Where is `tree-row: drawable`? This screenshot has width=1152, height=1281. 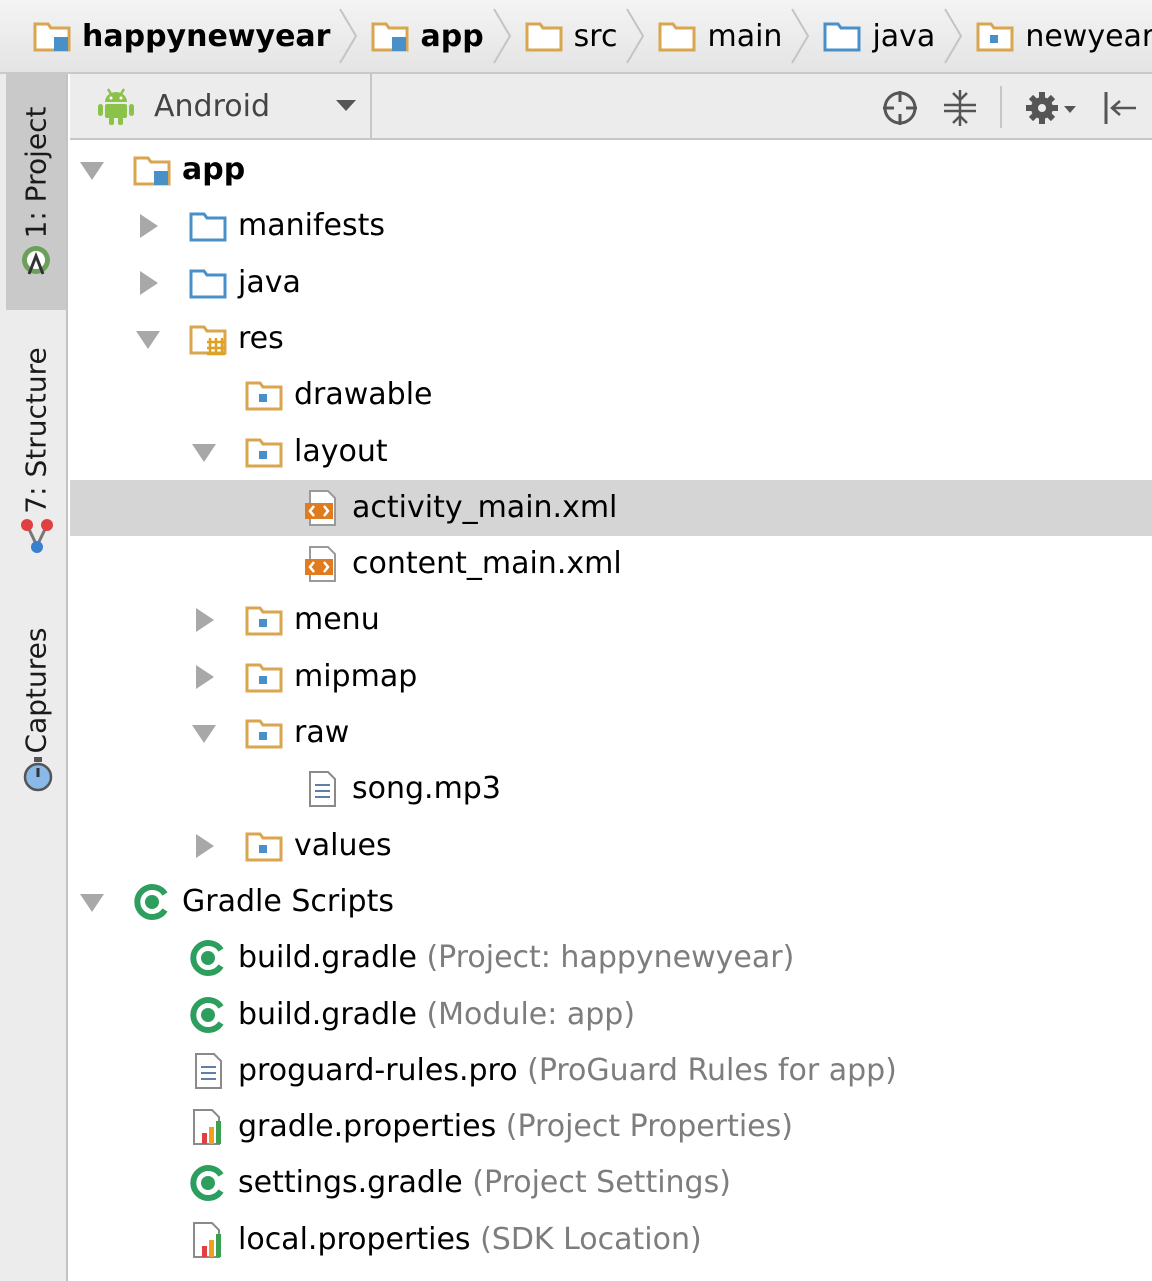 tree-row: drawable is located at coordinates (611, 395).